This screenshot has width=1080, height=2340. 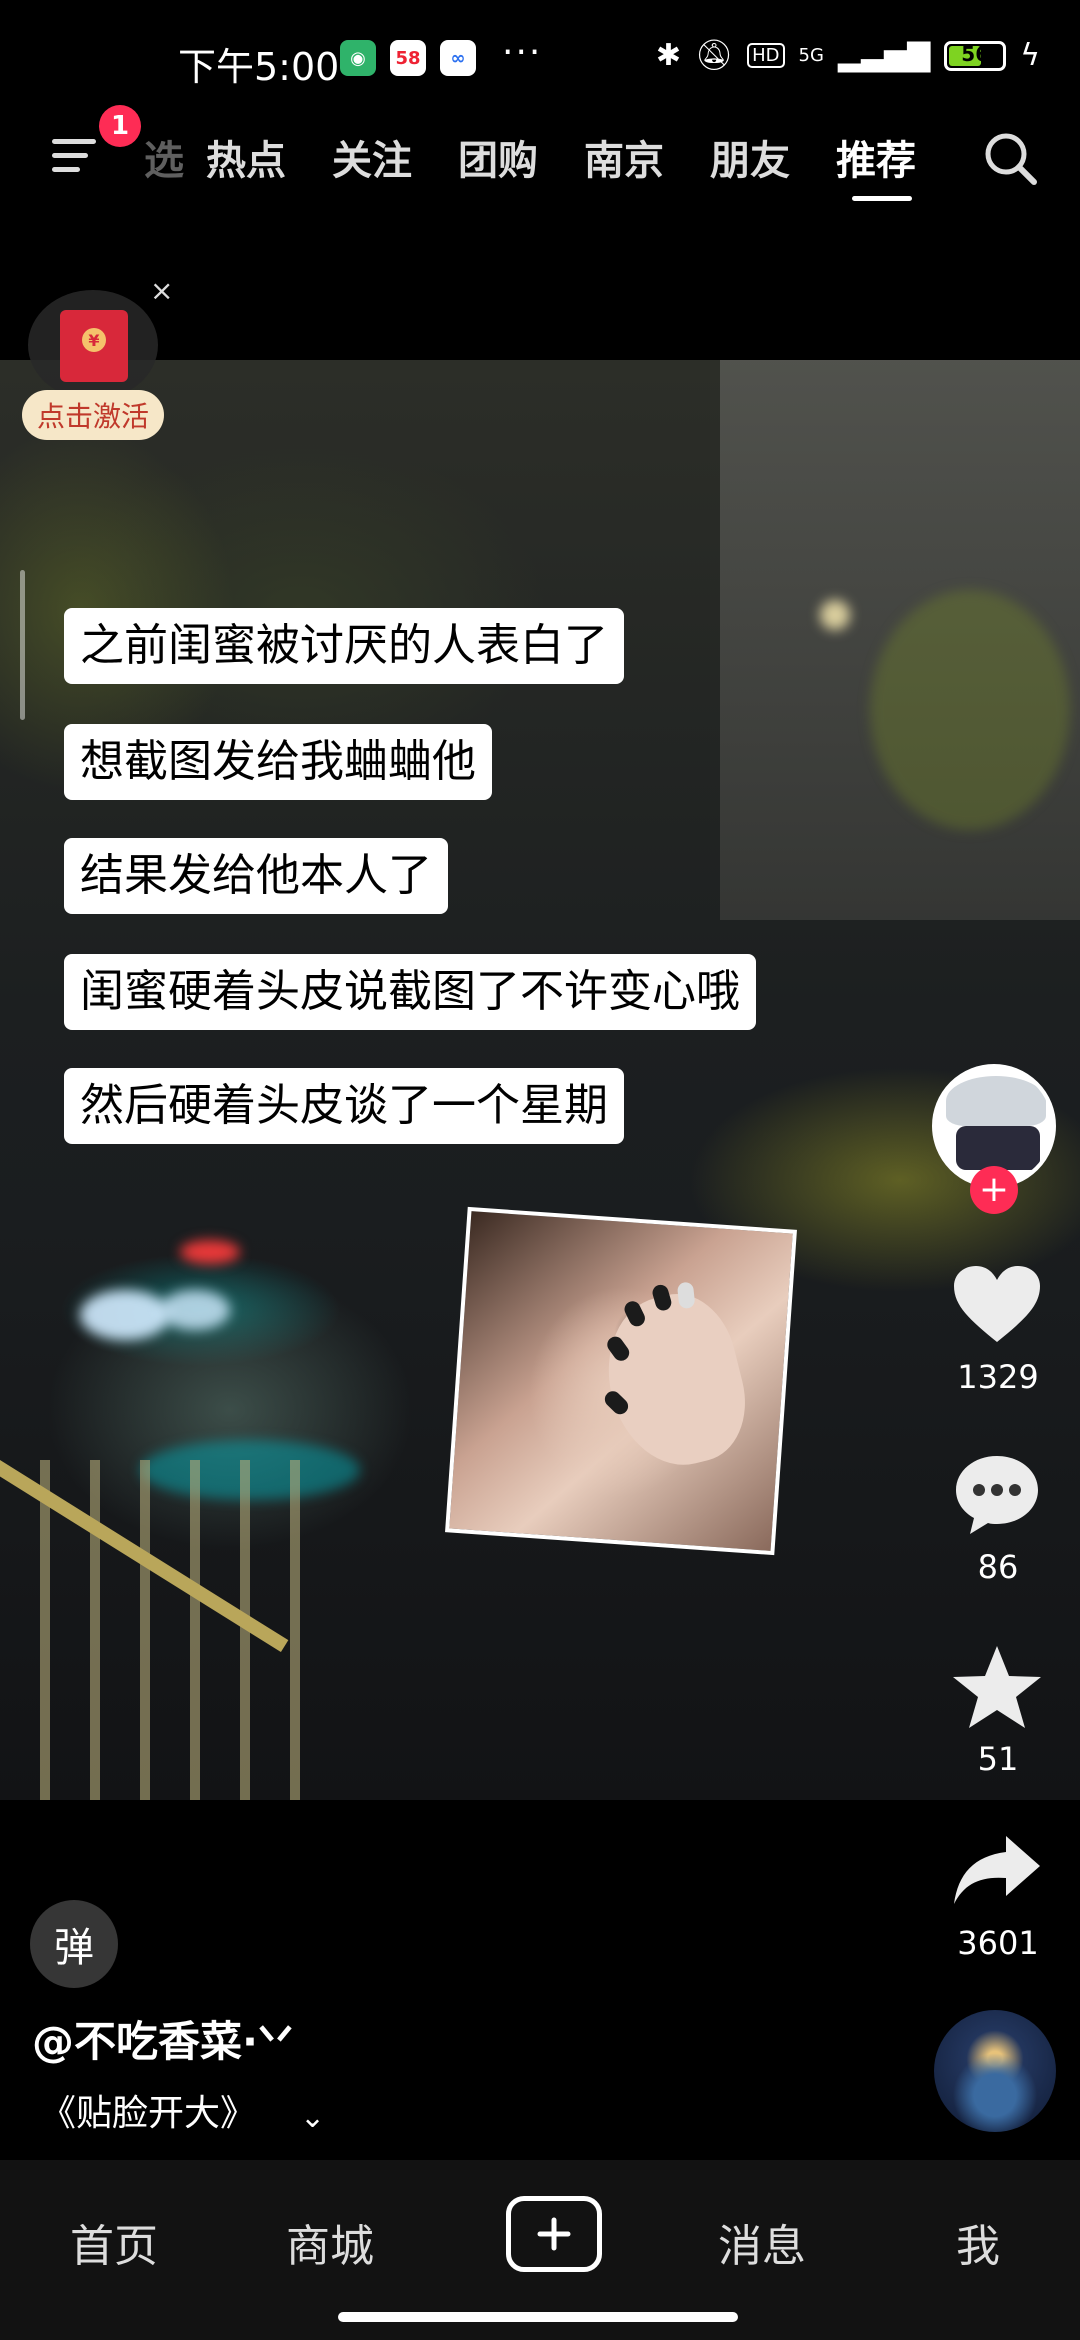 What do you see at coordinates (210, 1252) in the screenshot?
I see `video-taillight` at bounding box center [210, 1252].